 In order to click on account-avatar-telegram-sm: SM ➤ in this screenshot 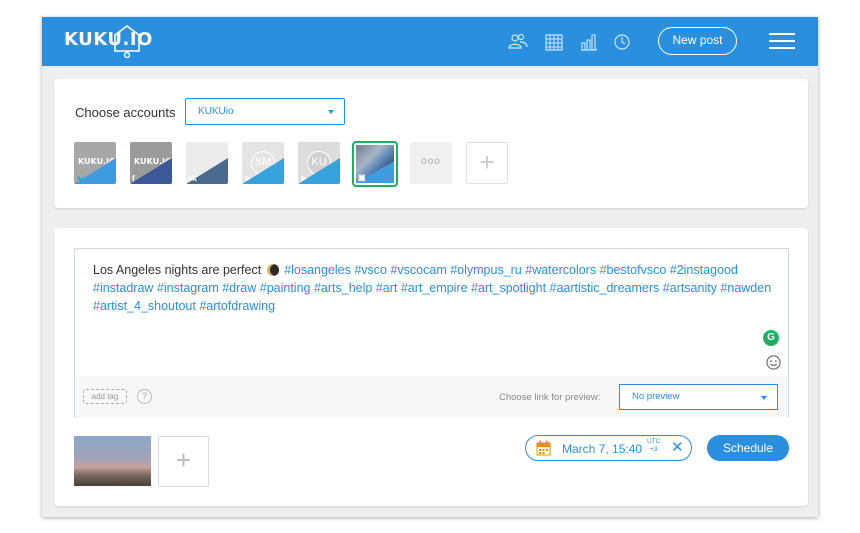, I will do `click(263, 163)`.